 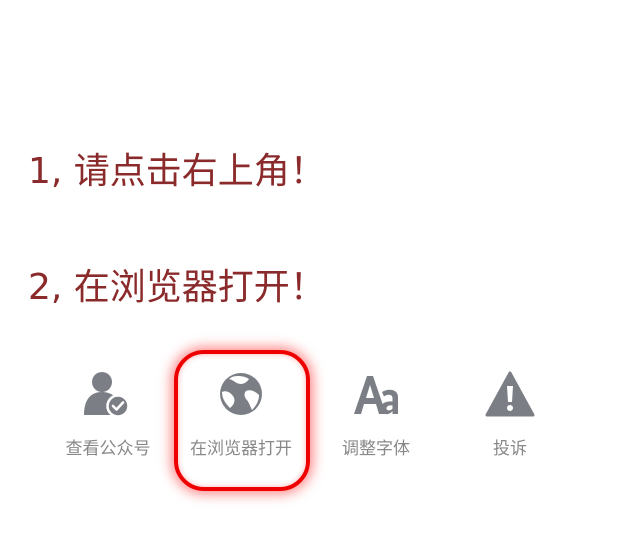 I want to click on menu-item-label: 在浏览器打开, so click(x=241, y=449).